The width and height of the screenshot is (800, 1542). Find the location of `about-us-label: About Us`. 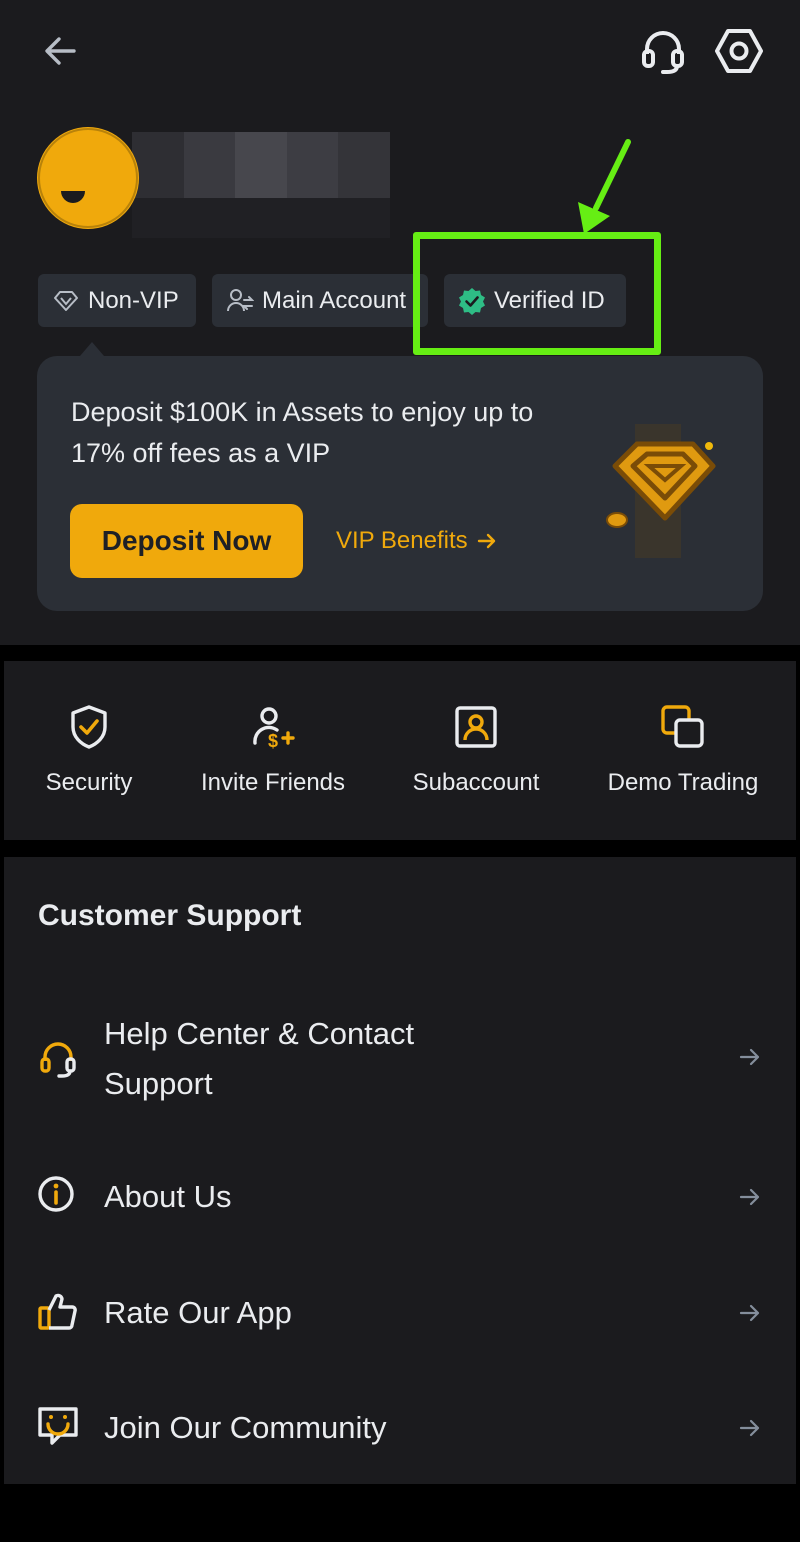

about-us-label: About Us is located at coordinates (168, 1196).